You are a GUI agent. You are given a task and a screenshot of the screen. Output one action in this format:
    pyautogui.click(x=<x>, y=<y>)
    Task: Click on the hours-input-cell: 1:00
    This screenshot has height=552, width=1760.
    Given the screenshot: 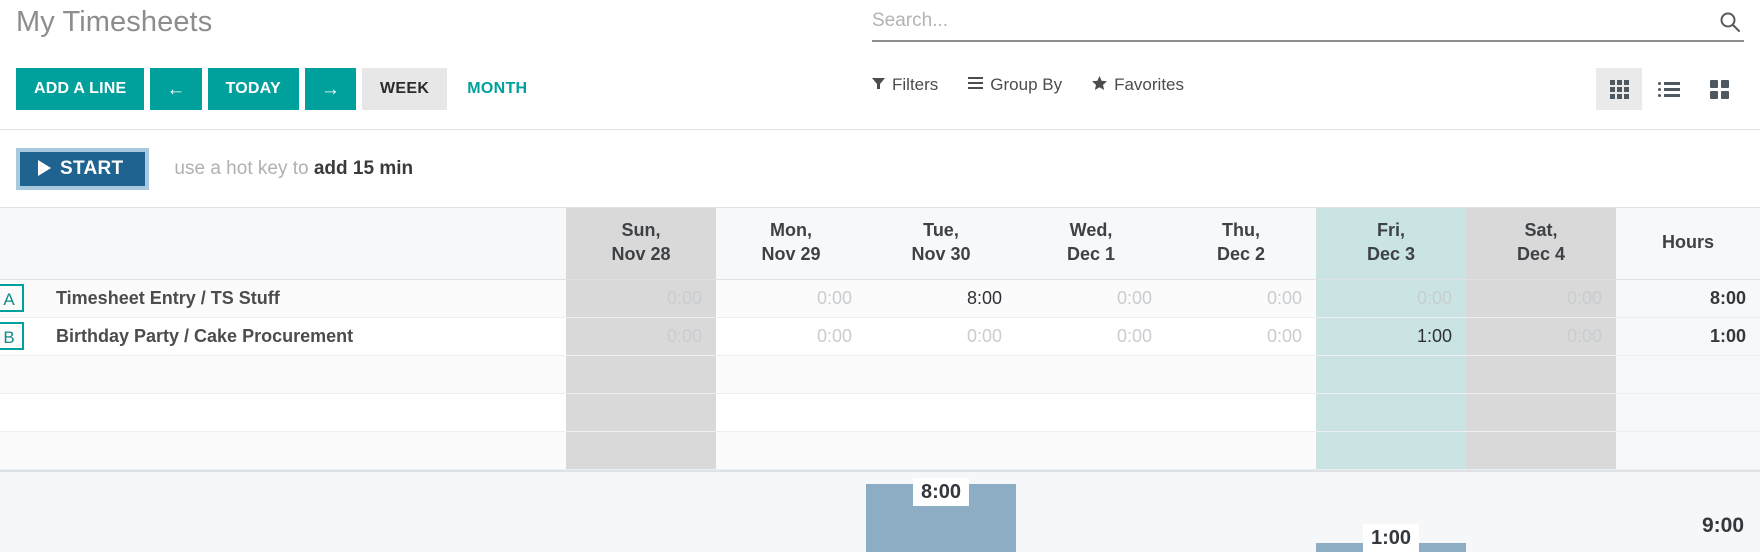 What is the action you would take?
    pyautogui.click(x=1391, y=336)
    